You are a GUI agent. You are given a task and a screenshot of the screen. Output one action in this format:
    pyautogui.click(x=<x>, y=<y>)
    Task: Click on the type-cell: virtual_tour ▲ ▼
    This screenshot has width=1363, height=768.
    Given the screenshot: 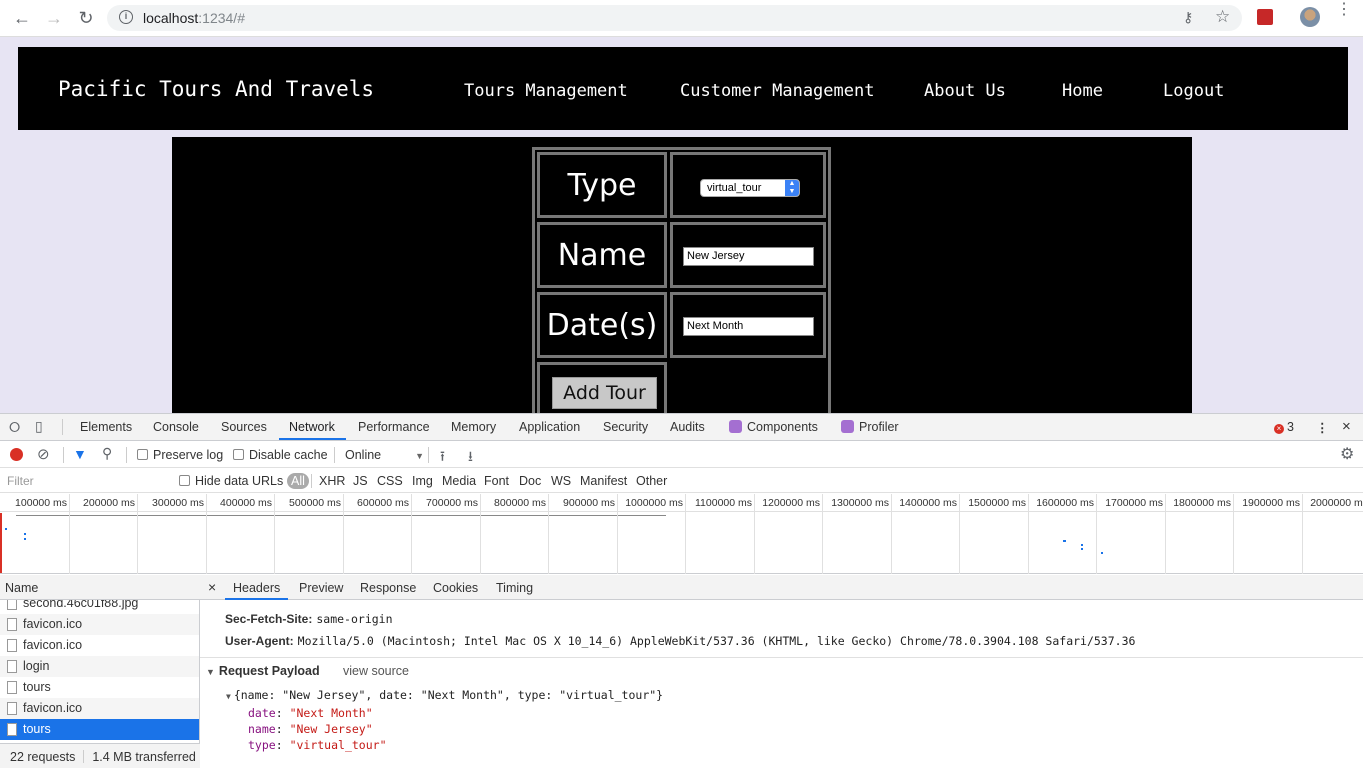 What is the action you would take?
    pyautogui.click(x=748, y=185)
    